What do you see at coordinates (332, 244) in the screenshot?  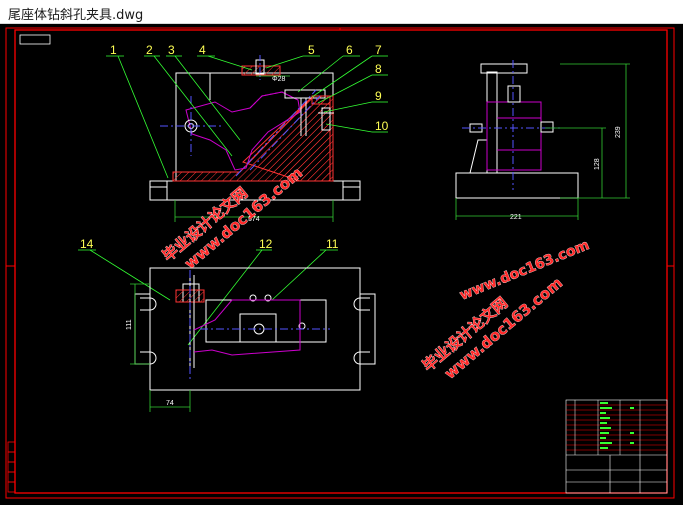 I see `callout-11: 11` at bounding box center [332, 244].